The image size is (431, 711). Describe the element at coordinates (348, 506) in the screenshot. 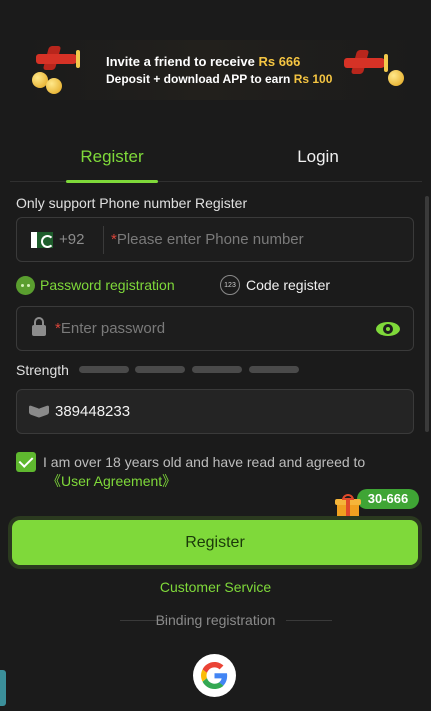

I see `gift-icon` at that location.